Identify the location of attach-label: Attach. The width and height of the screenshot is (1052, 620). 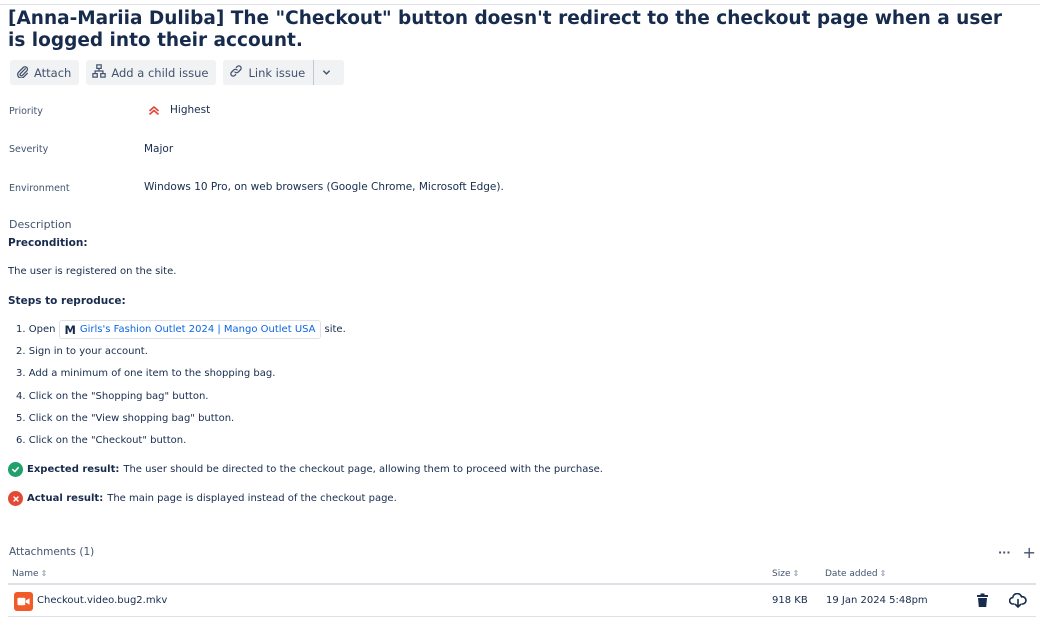
(53, 72).